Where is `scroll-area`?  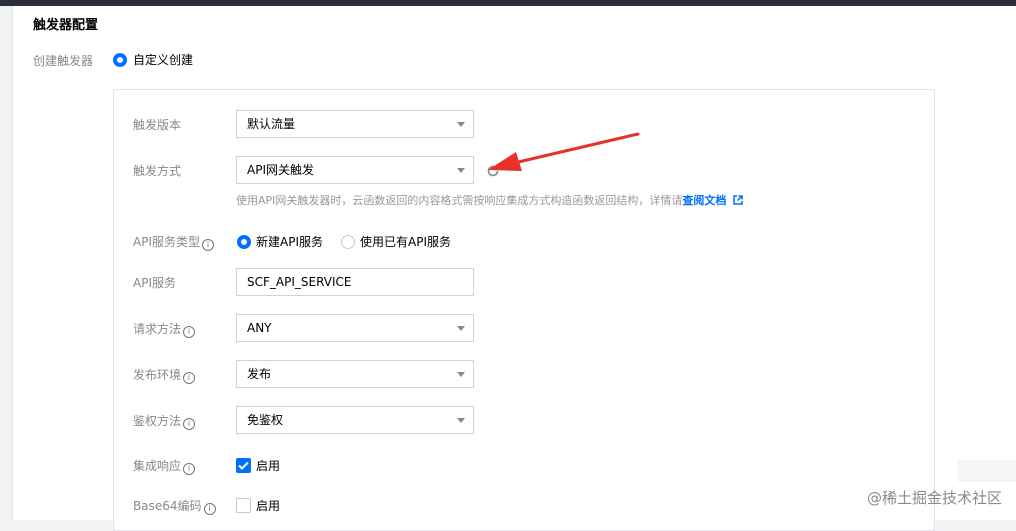 scroll-area is located at coordinates (987, 471).